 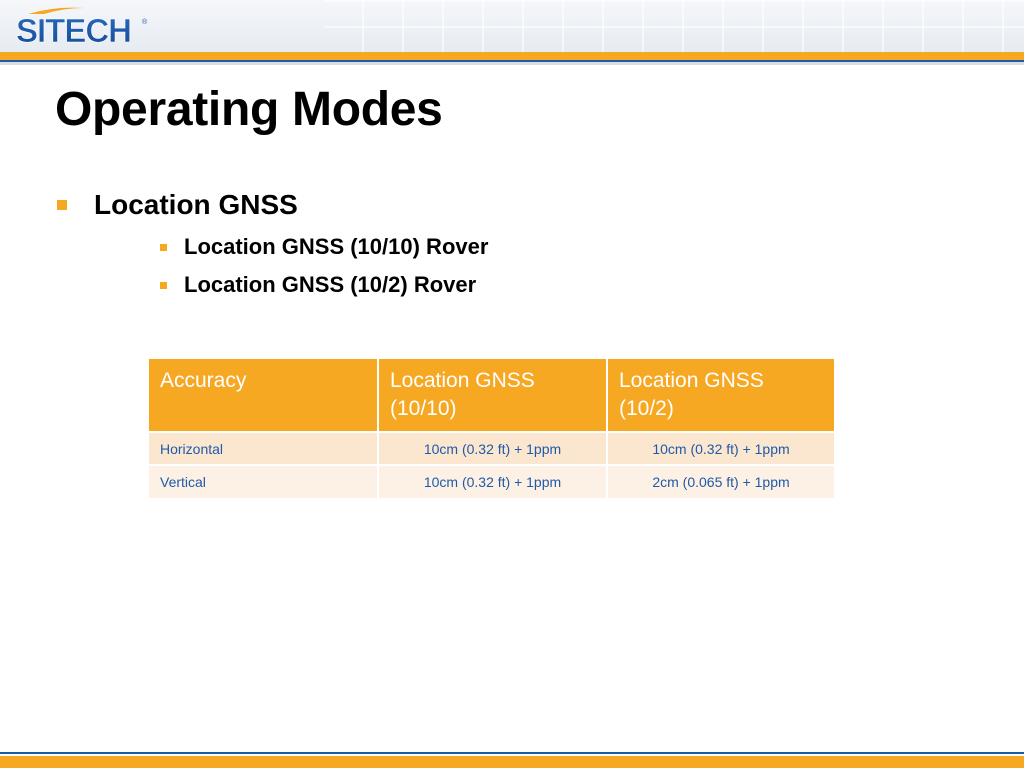 I want to click on bullet-level2-item: Location GNSS (10/10) Rover, so click(x=324, y=247).